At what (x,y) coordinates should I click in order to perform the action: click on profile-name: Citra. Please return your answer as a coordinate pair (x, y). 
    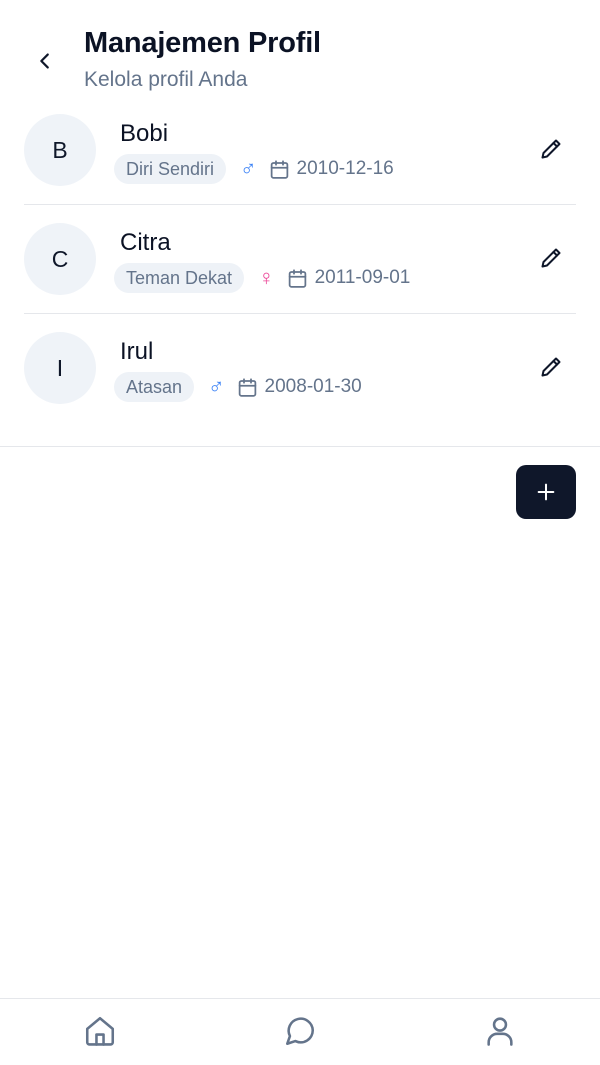
    Looking at the image, I should click on (145, 242).